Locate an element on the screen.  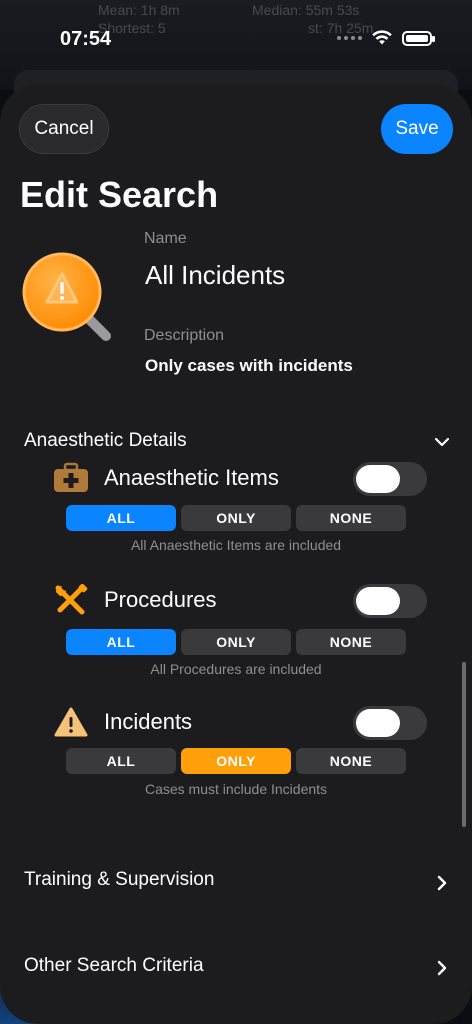
anaesthetic-items-note: All Anaesthetic Items are included is located at coordinates (236, 545).